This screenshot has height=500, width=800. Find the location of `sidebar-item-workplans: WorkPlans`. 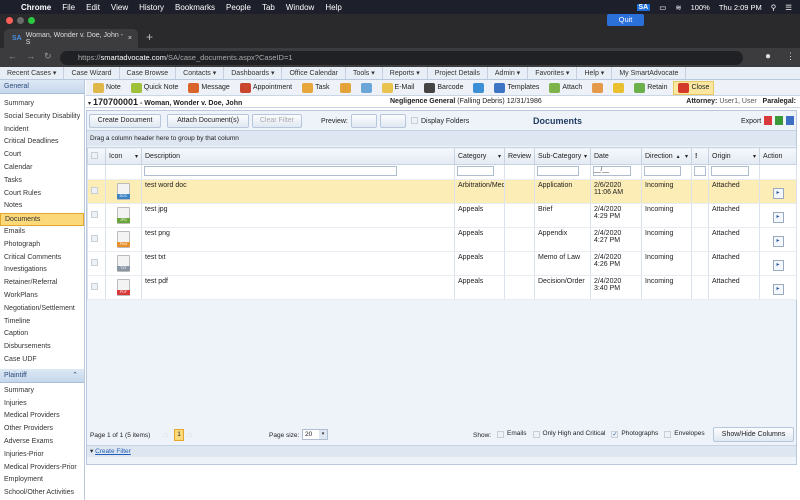

sidebar-item-workplans: WorkPlans is located at coordinates (42, 296).